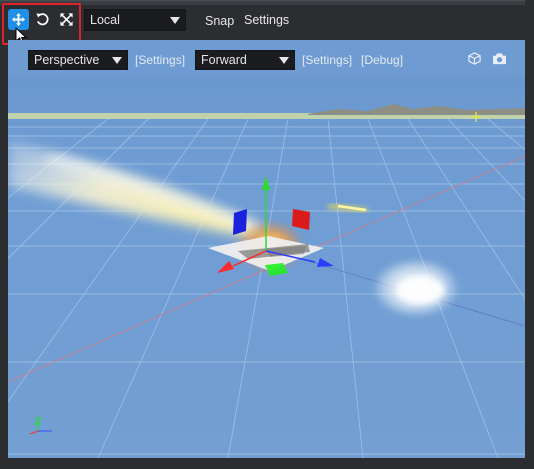  What do you see at coordinates (135, 20) in the screenshot?
I see `coordinate-space-dropdown: Local` at bounding box center [135, 20].